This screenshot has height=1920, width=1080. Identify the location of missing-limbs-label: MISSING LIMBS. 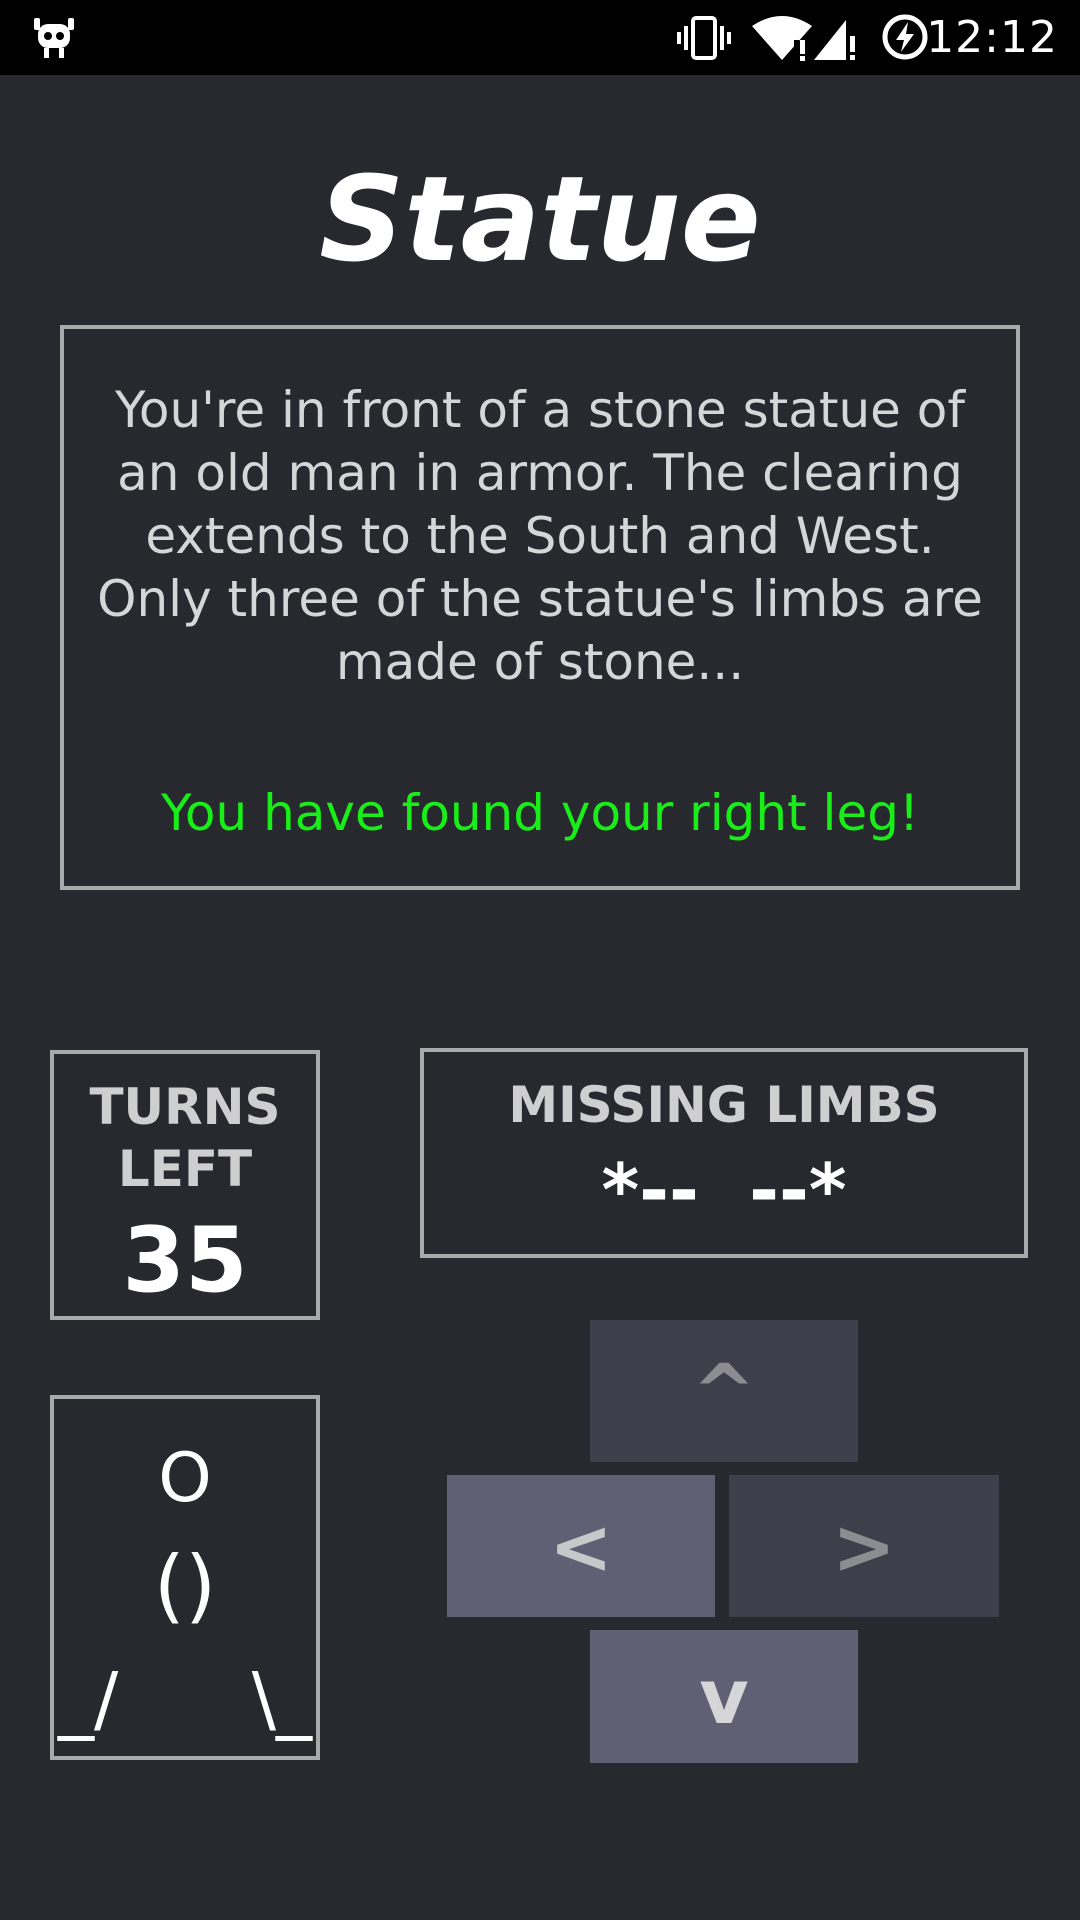
(724, 1105).